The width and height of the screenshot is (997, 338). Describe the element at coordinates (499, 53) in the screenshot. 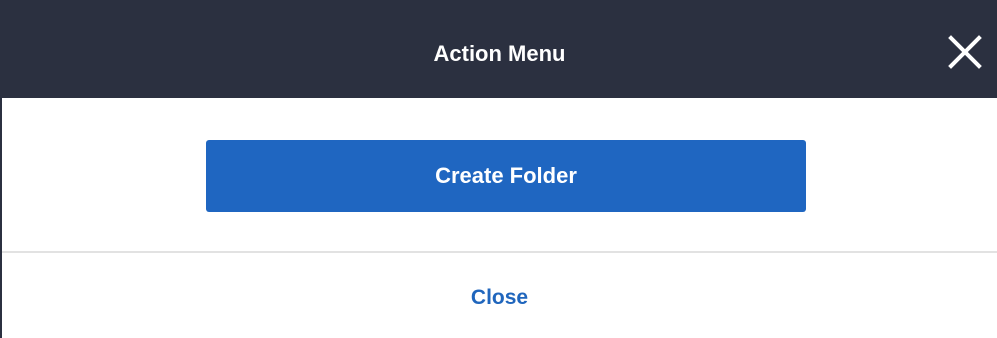

I see `dialog-title: Action Menu` at that location.